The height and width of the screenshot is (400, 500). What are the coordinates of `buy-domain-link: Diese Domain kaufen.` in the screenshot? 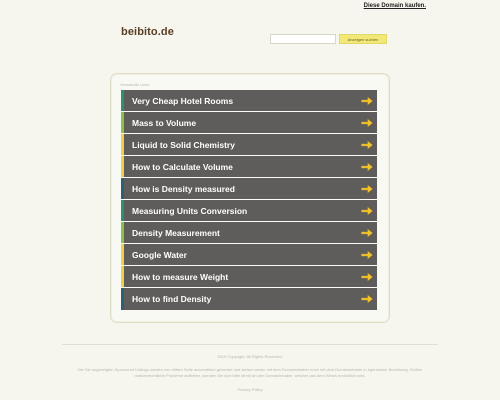 It's located at (395, 6).